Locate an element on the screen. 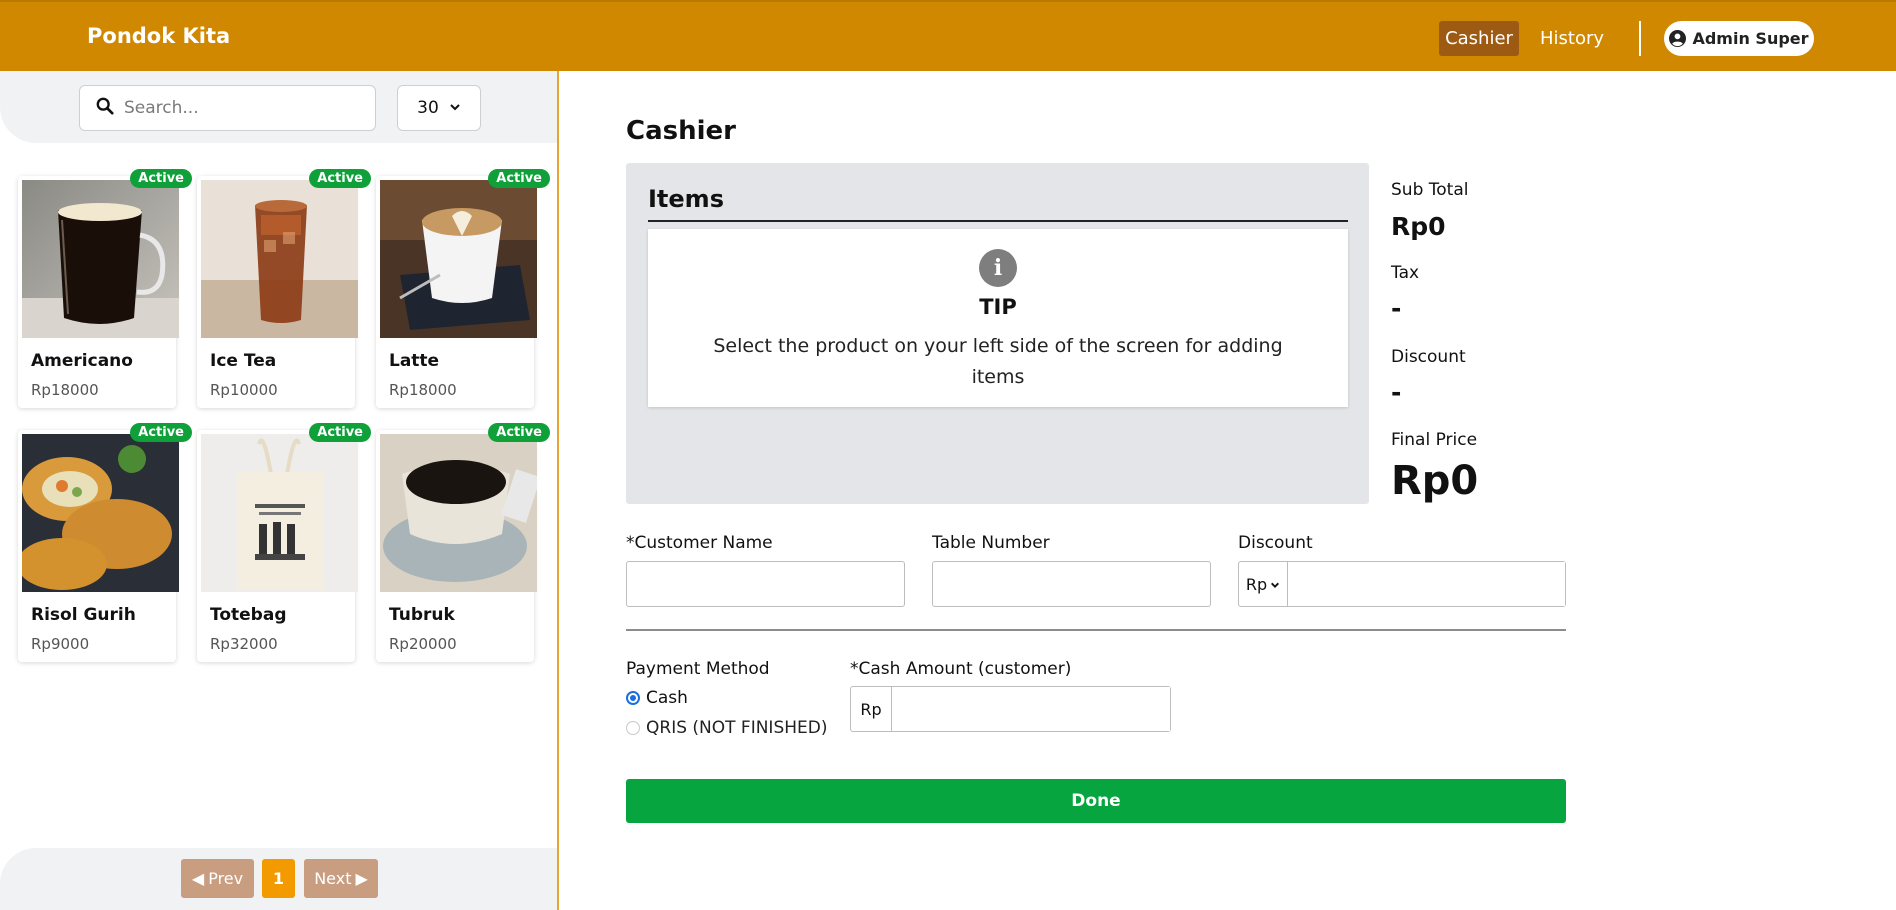 This screenshot has height=910, width=1896. cash-amount-field: Rp is located at coordinates (1010, 709).